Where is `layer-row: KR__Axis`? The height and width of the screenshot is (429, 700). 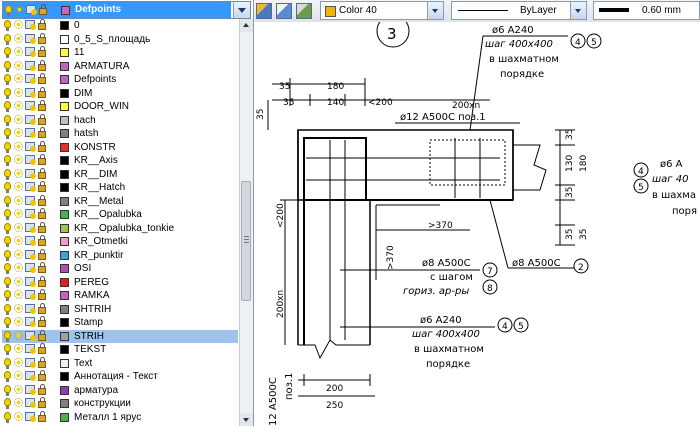 layer-row: KR__Axis is located at coordinates (120, 160).